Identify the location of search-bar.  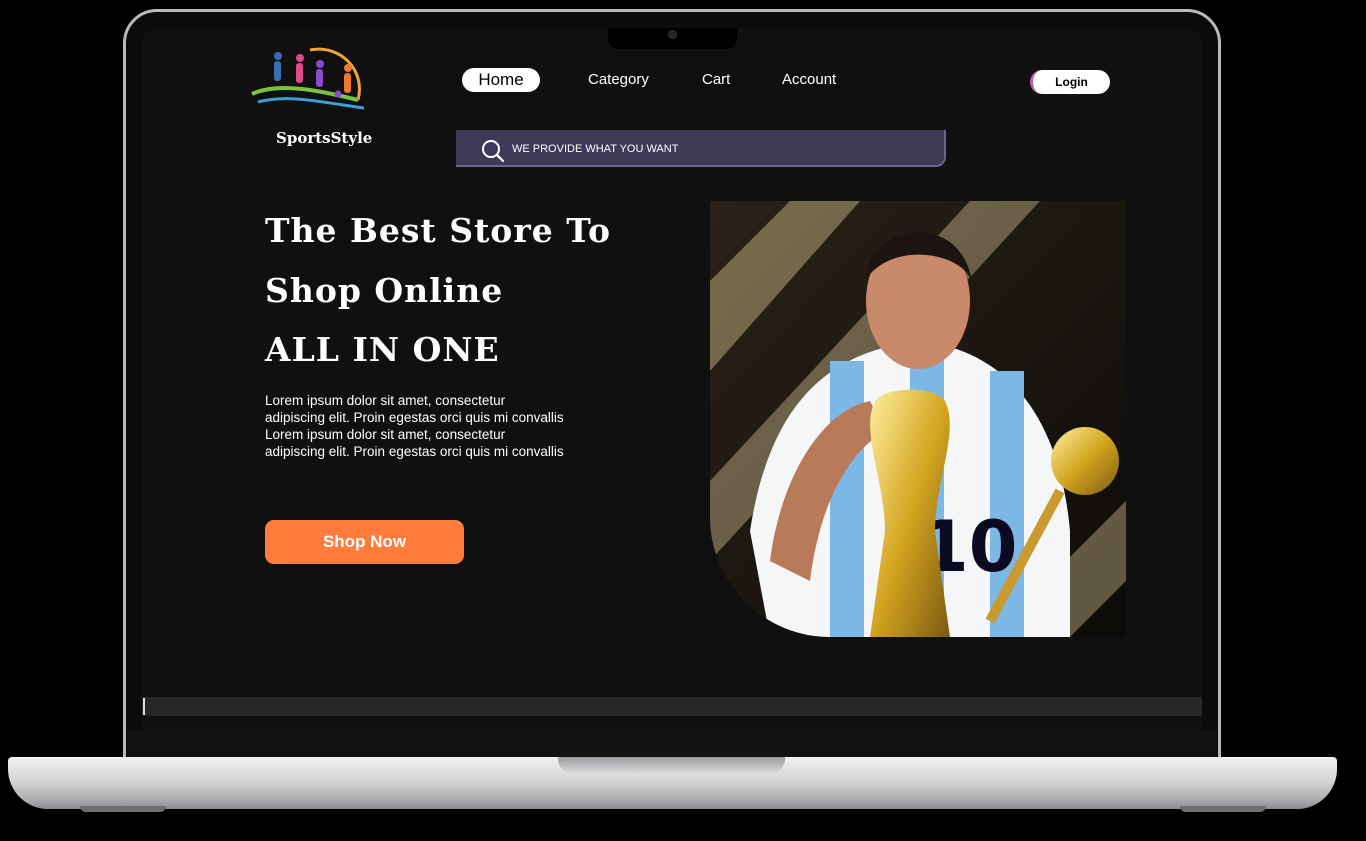
(701, 148).